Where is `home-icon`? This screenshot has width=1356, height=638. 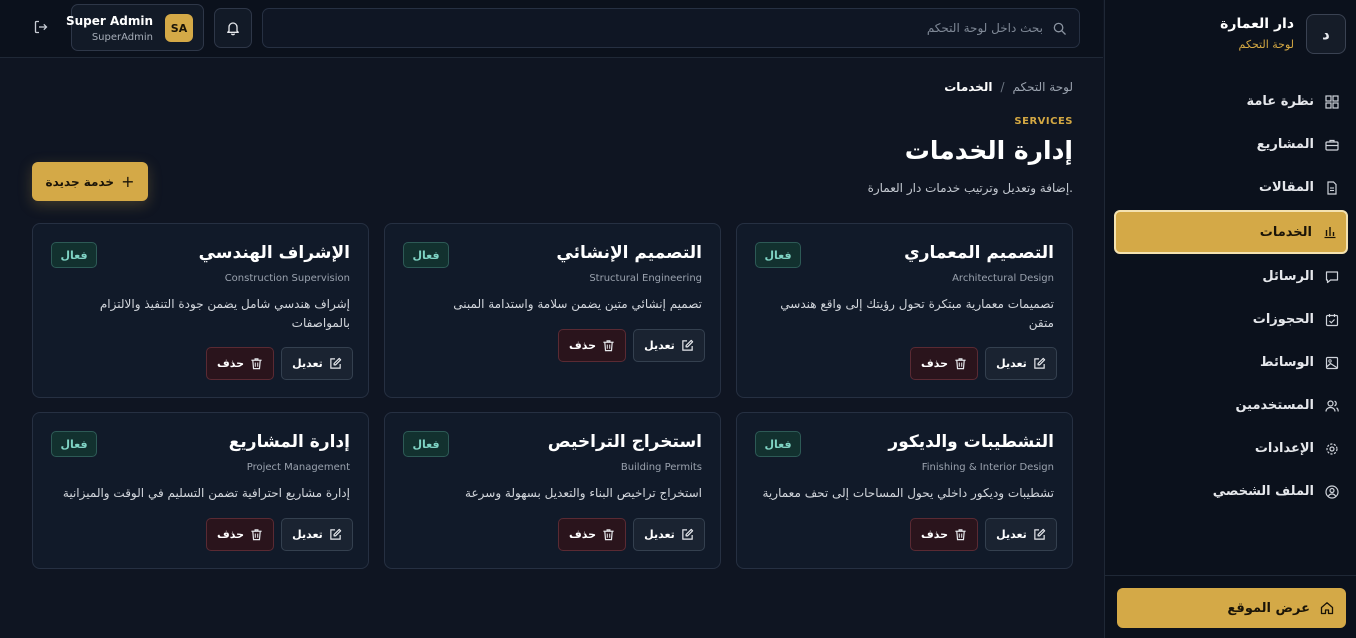
home-icon is located at coordinates (1327, 608).